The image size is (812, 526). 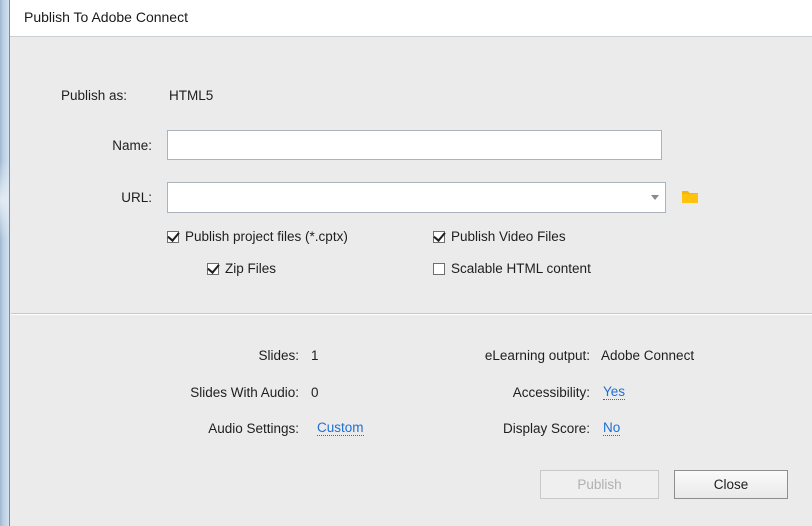 I want to click on slides-value: 1, so click(x=315, y=355).